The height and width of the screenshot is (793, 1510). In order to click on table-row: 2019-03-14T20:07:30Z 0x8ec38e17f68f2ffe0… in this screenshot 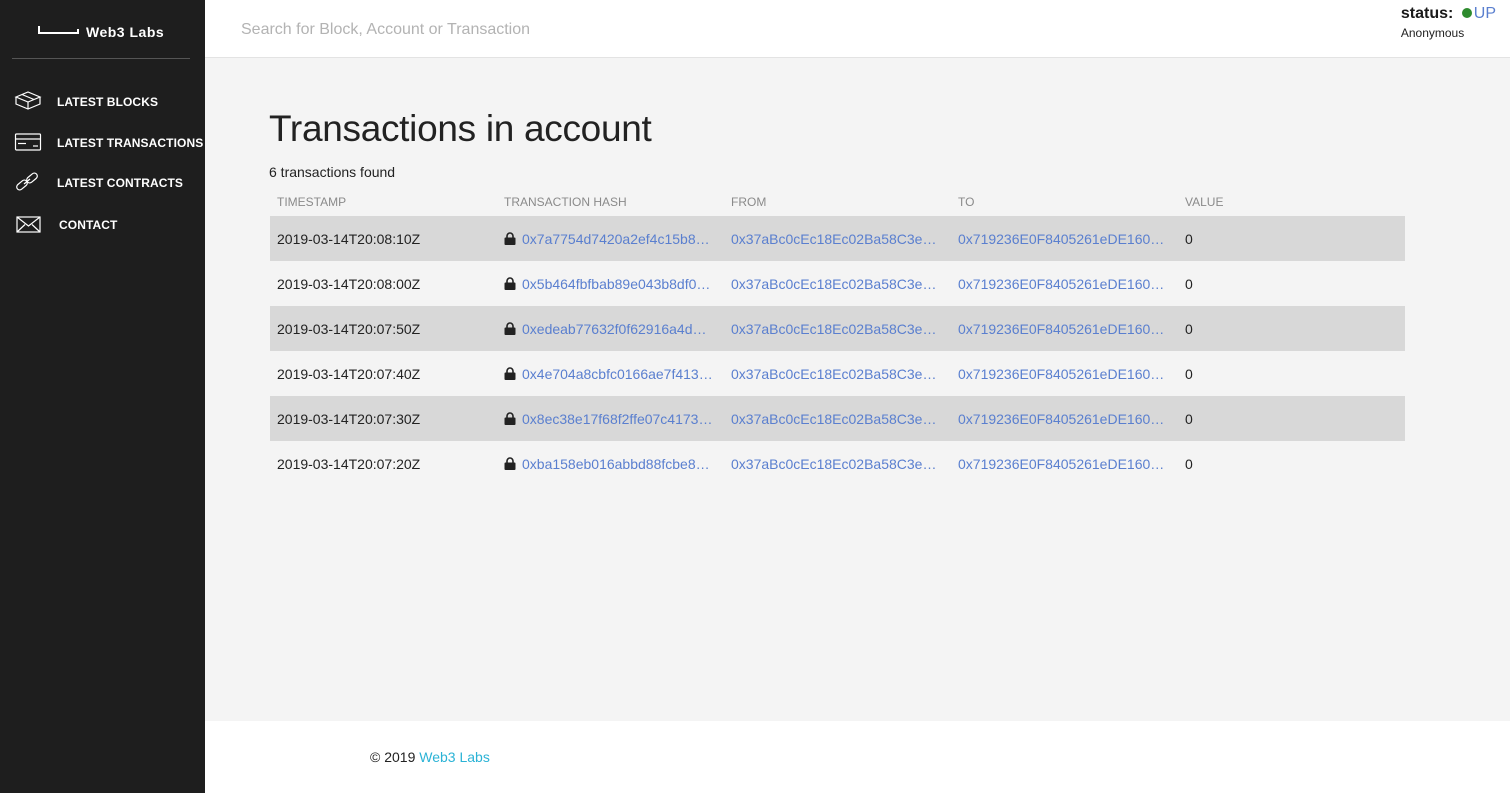, I will do `click(837, 418)`.